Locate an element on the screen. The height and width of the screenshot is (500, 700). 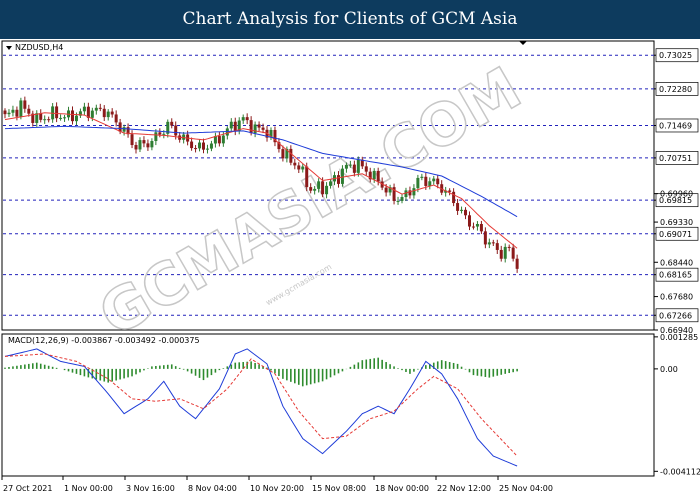
macd-tick-label: -0.004112 is located at coordinates (680, 471).